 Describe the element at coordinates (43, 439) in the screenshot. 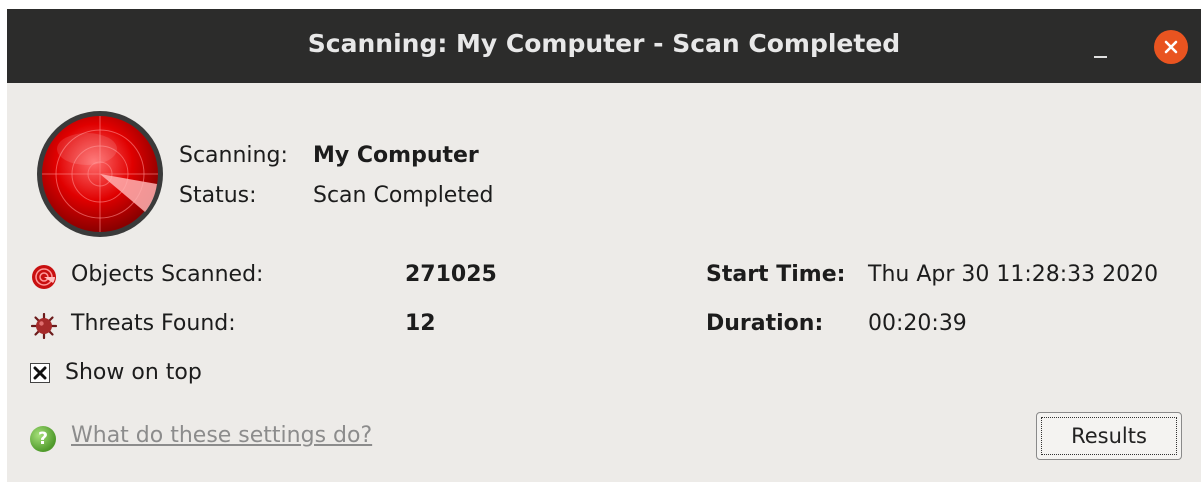

I see `help-icon: ?` at that location.